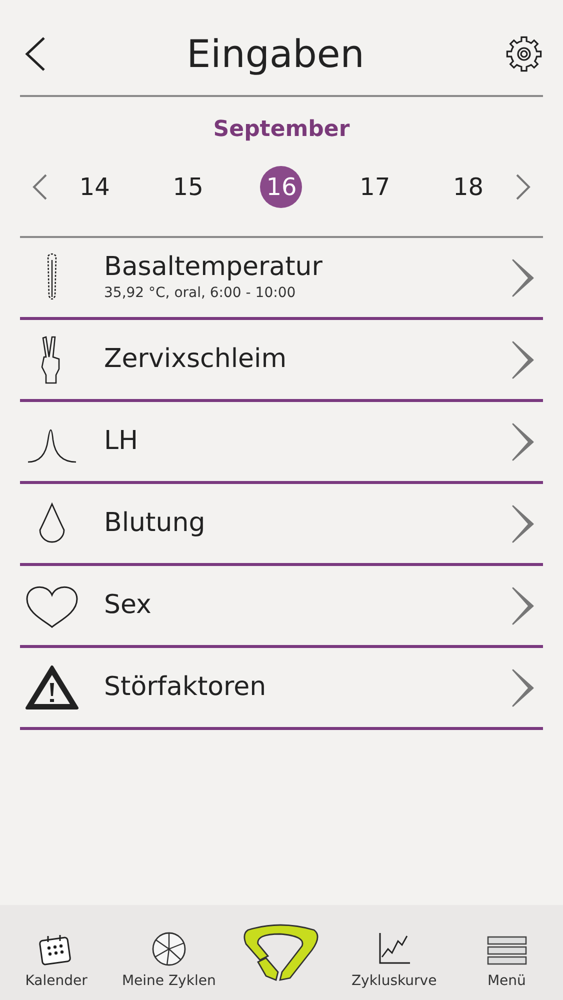 The height and width of the screenshot is (1000, 563). What do you see at coordinates (128, 605) in the screenshot?
I see `entry-label: Sex` at bounding box center [128, 605].